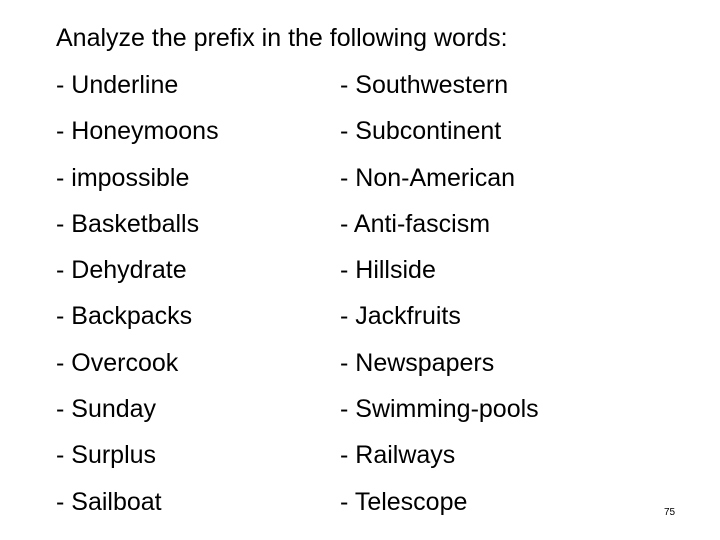 This screenshot has width=720, height=540. Describe the element at coordinates (388, 270) in the screenshot. I see `list-item: - Hillside` at that location.